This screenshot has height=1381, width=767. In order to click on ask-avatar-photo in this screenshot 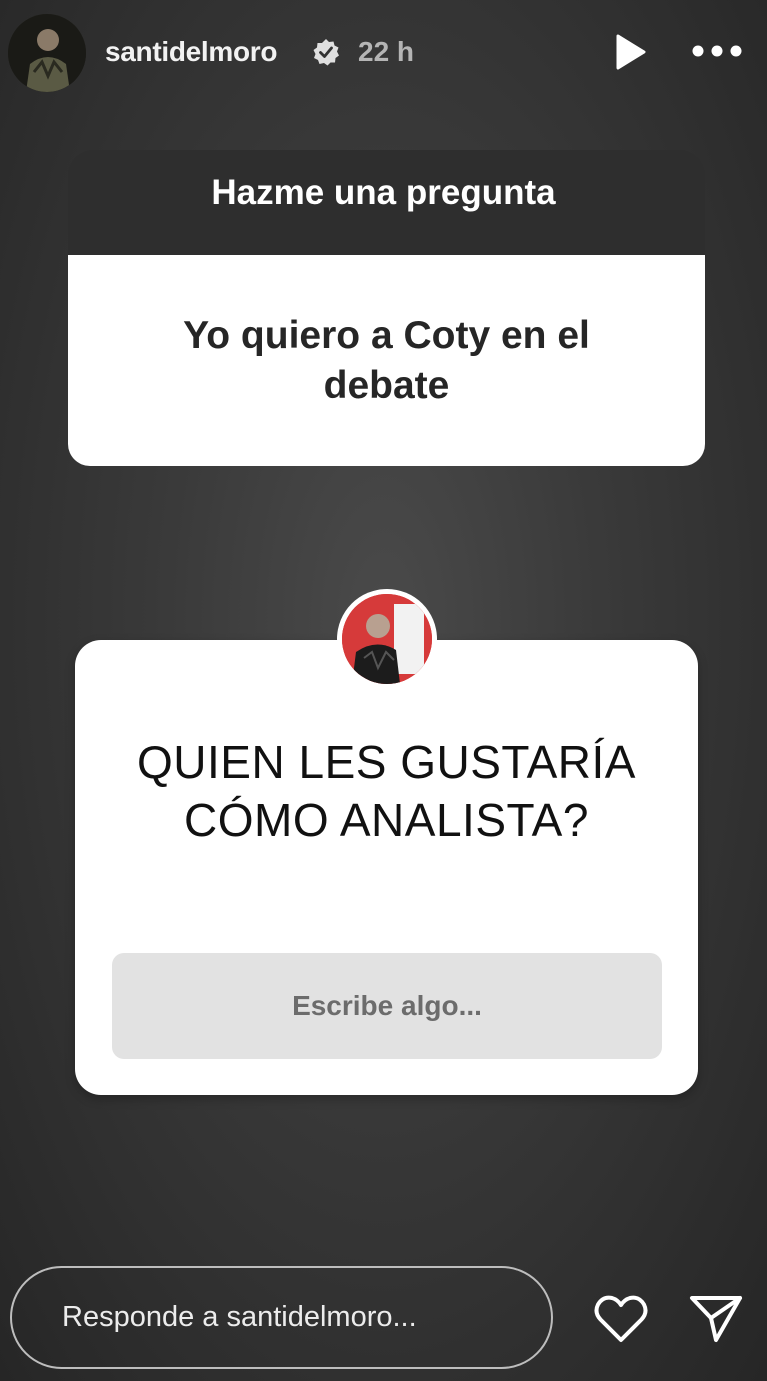, I will do `click(387, 639)`.